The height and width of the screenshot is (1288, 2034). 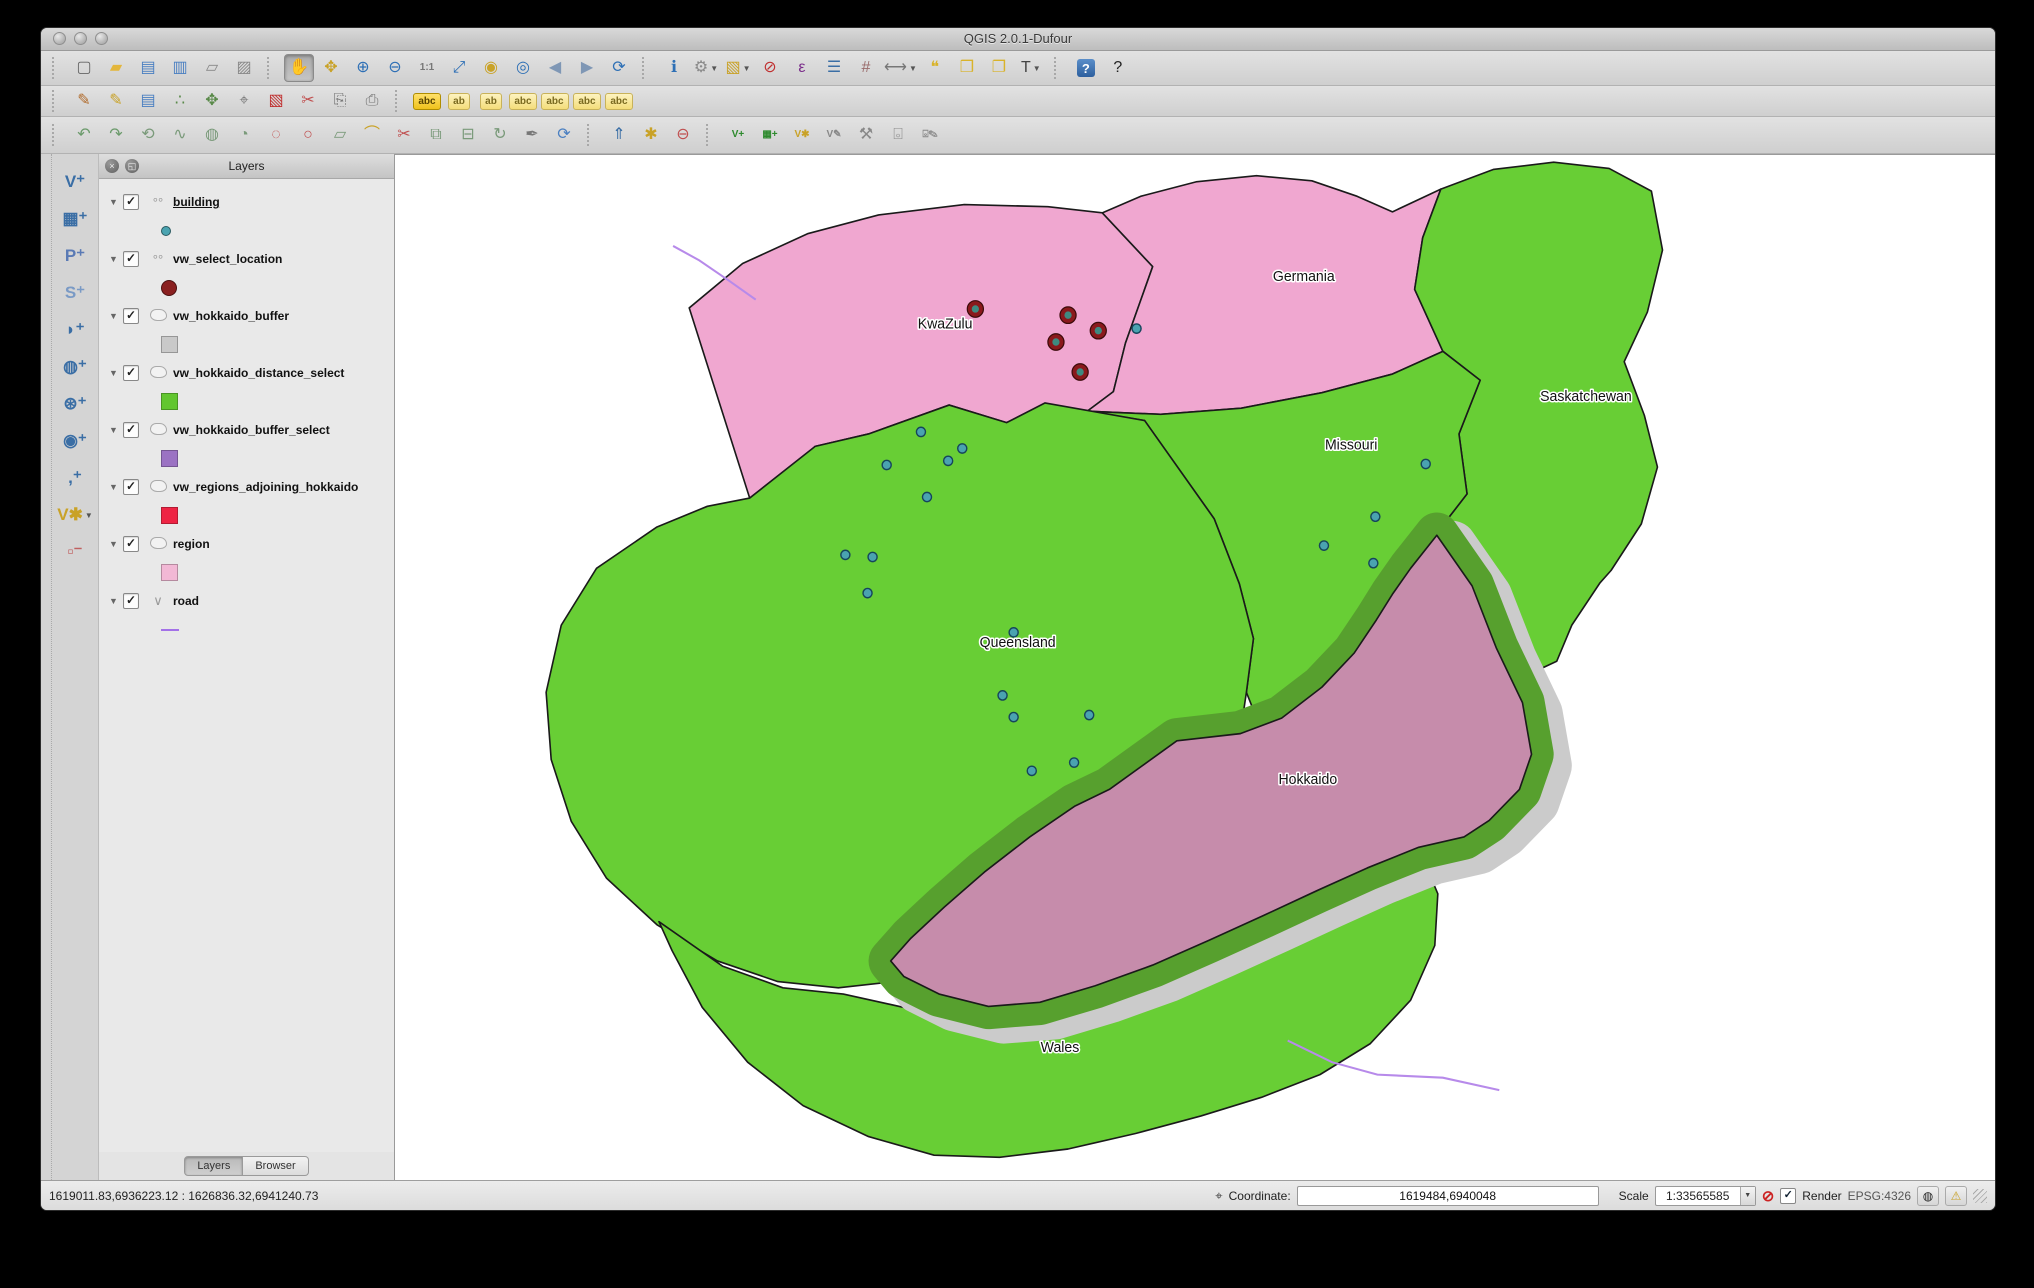 I want to click on layers-remove-button: ⊖, so click(x=683, y=135).